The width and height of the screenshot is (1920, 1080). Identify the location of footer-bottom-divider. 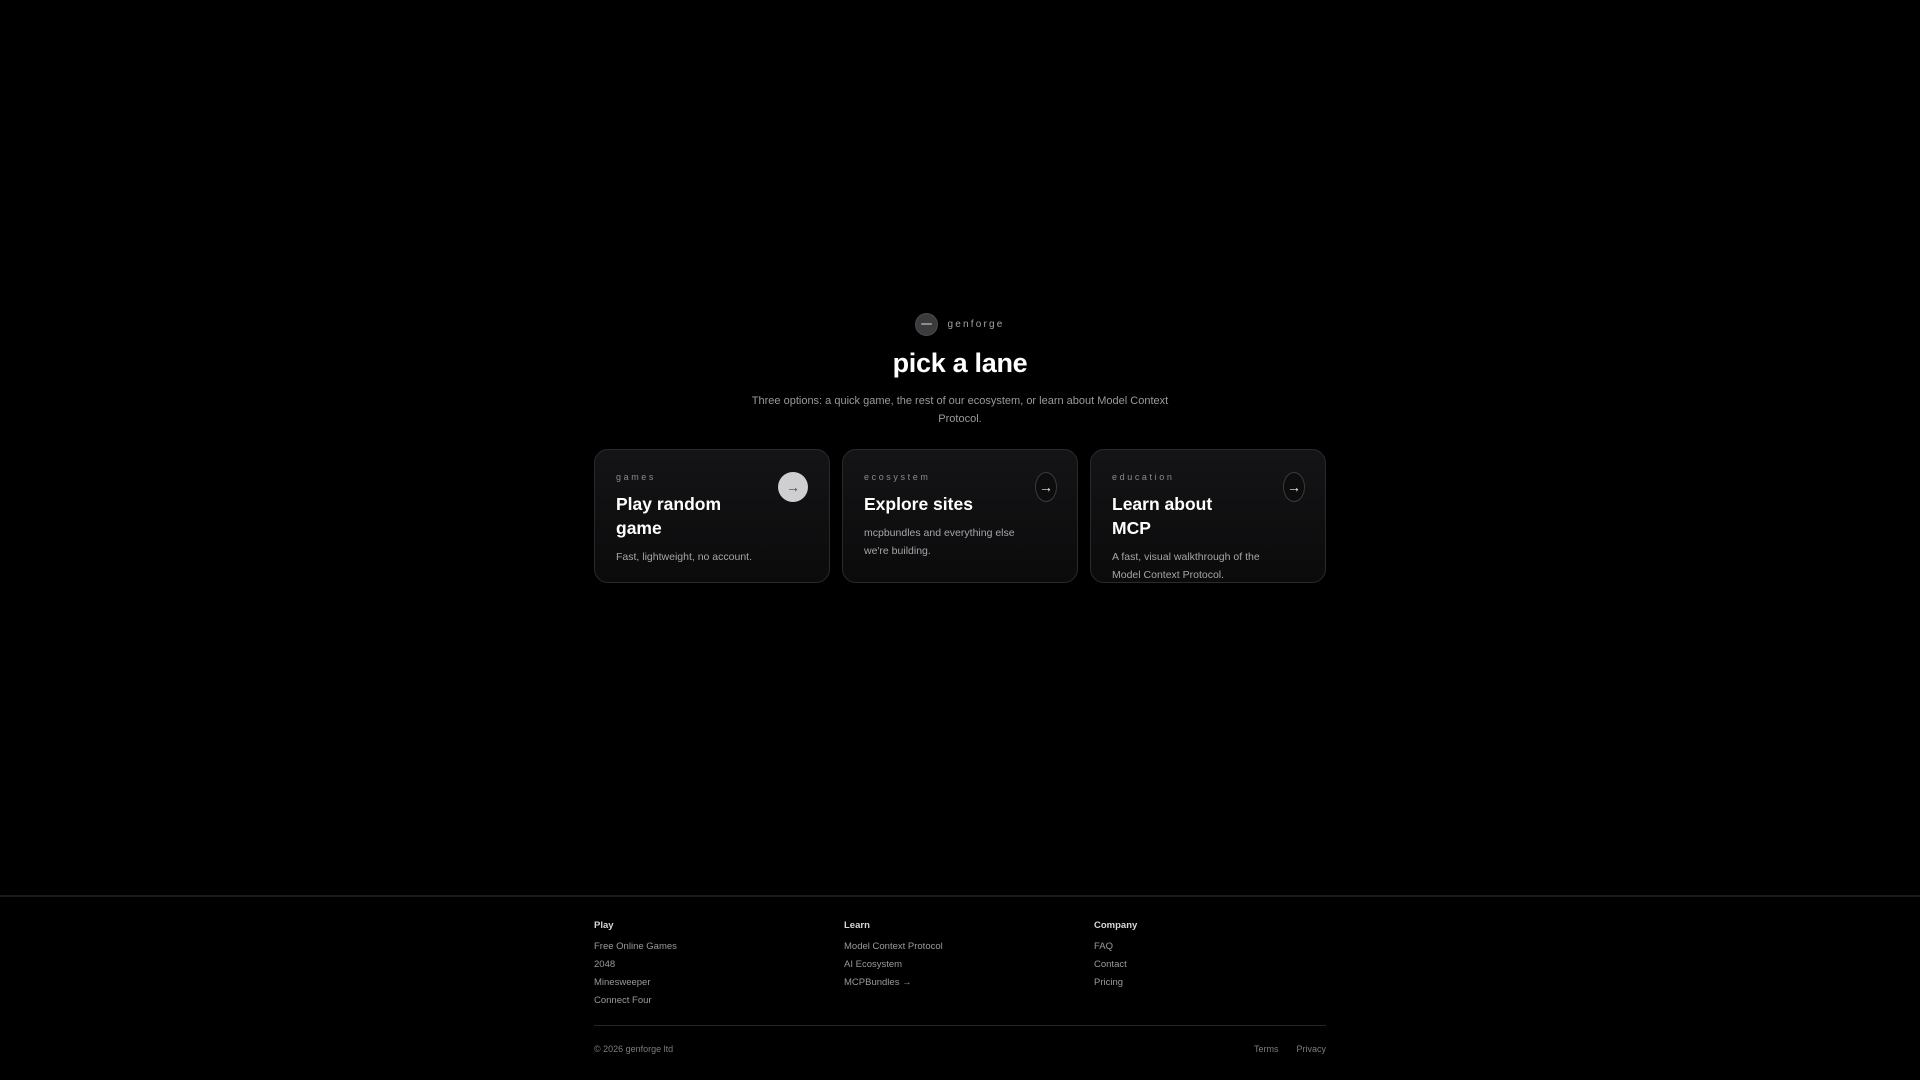
(960, 1025).